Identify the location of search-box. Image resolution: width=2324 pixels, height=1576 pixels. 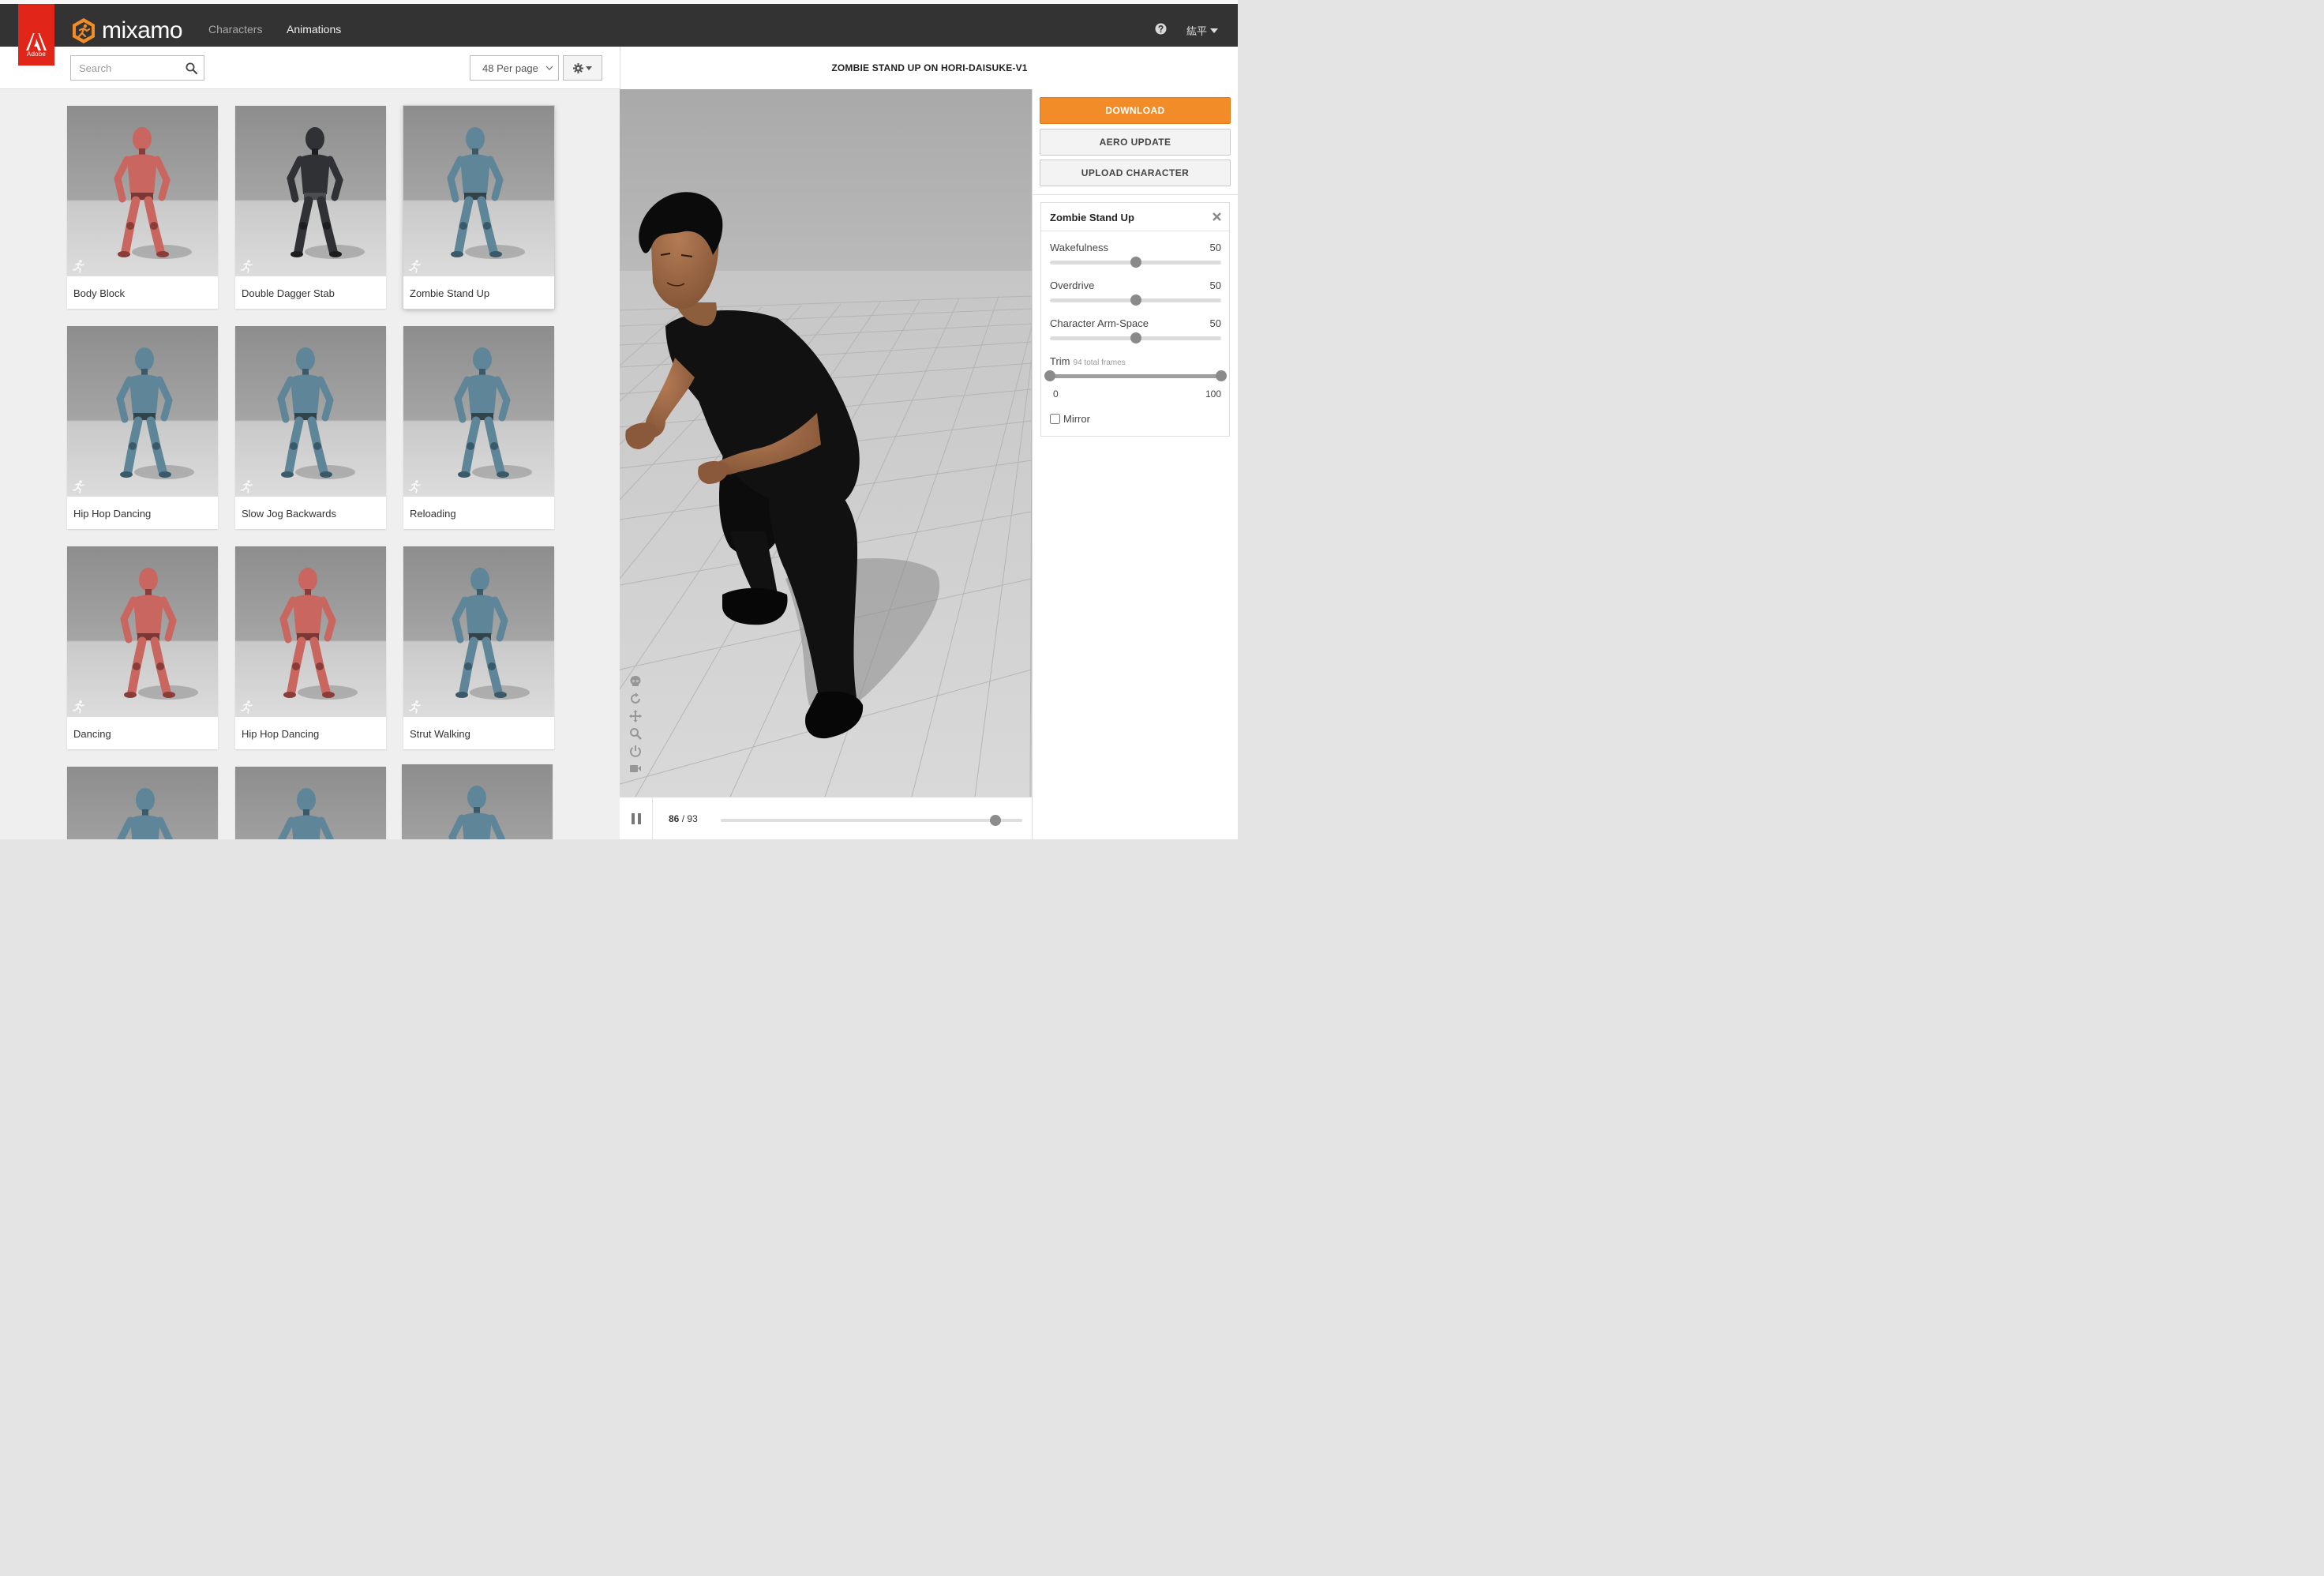
(137, 68).